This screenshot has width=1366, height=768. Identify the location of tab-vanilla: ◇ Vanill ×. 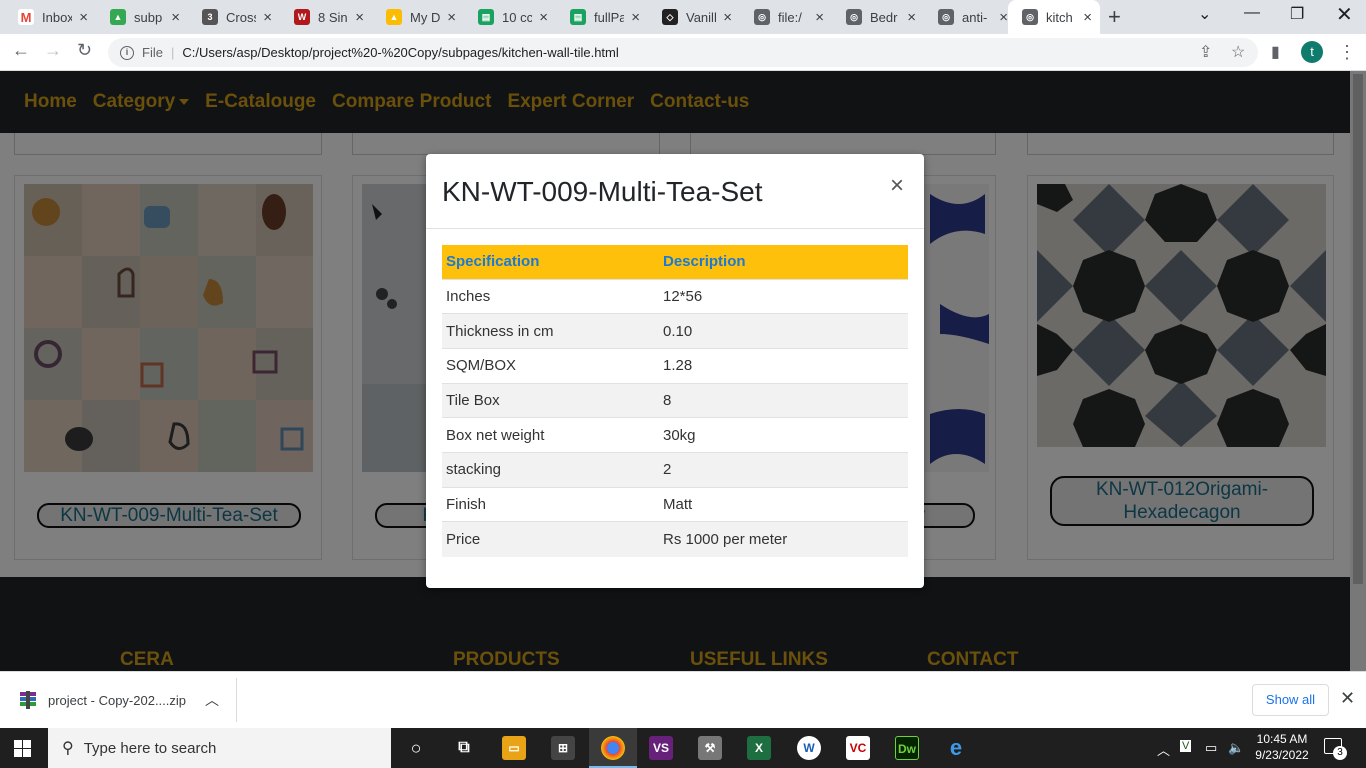
(694, 17).